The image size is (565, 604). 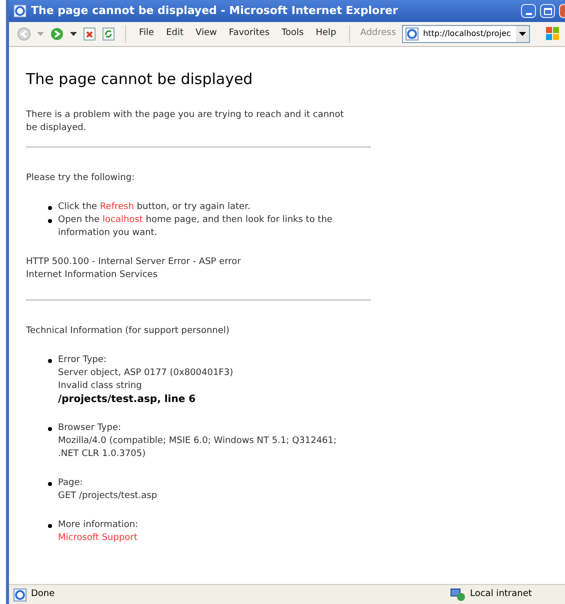 I want to click on menu-item: Edit, so click(x=174, y=34).